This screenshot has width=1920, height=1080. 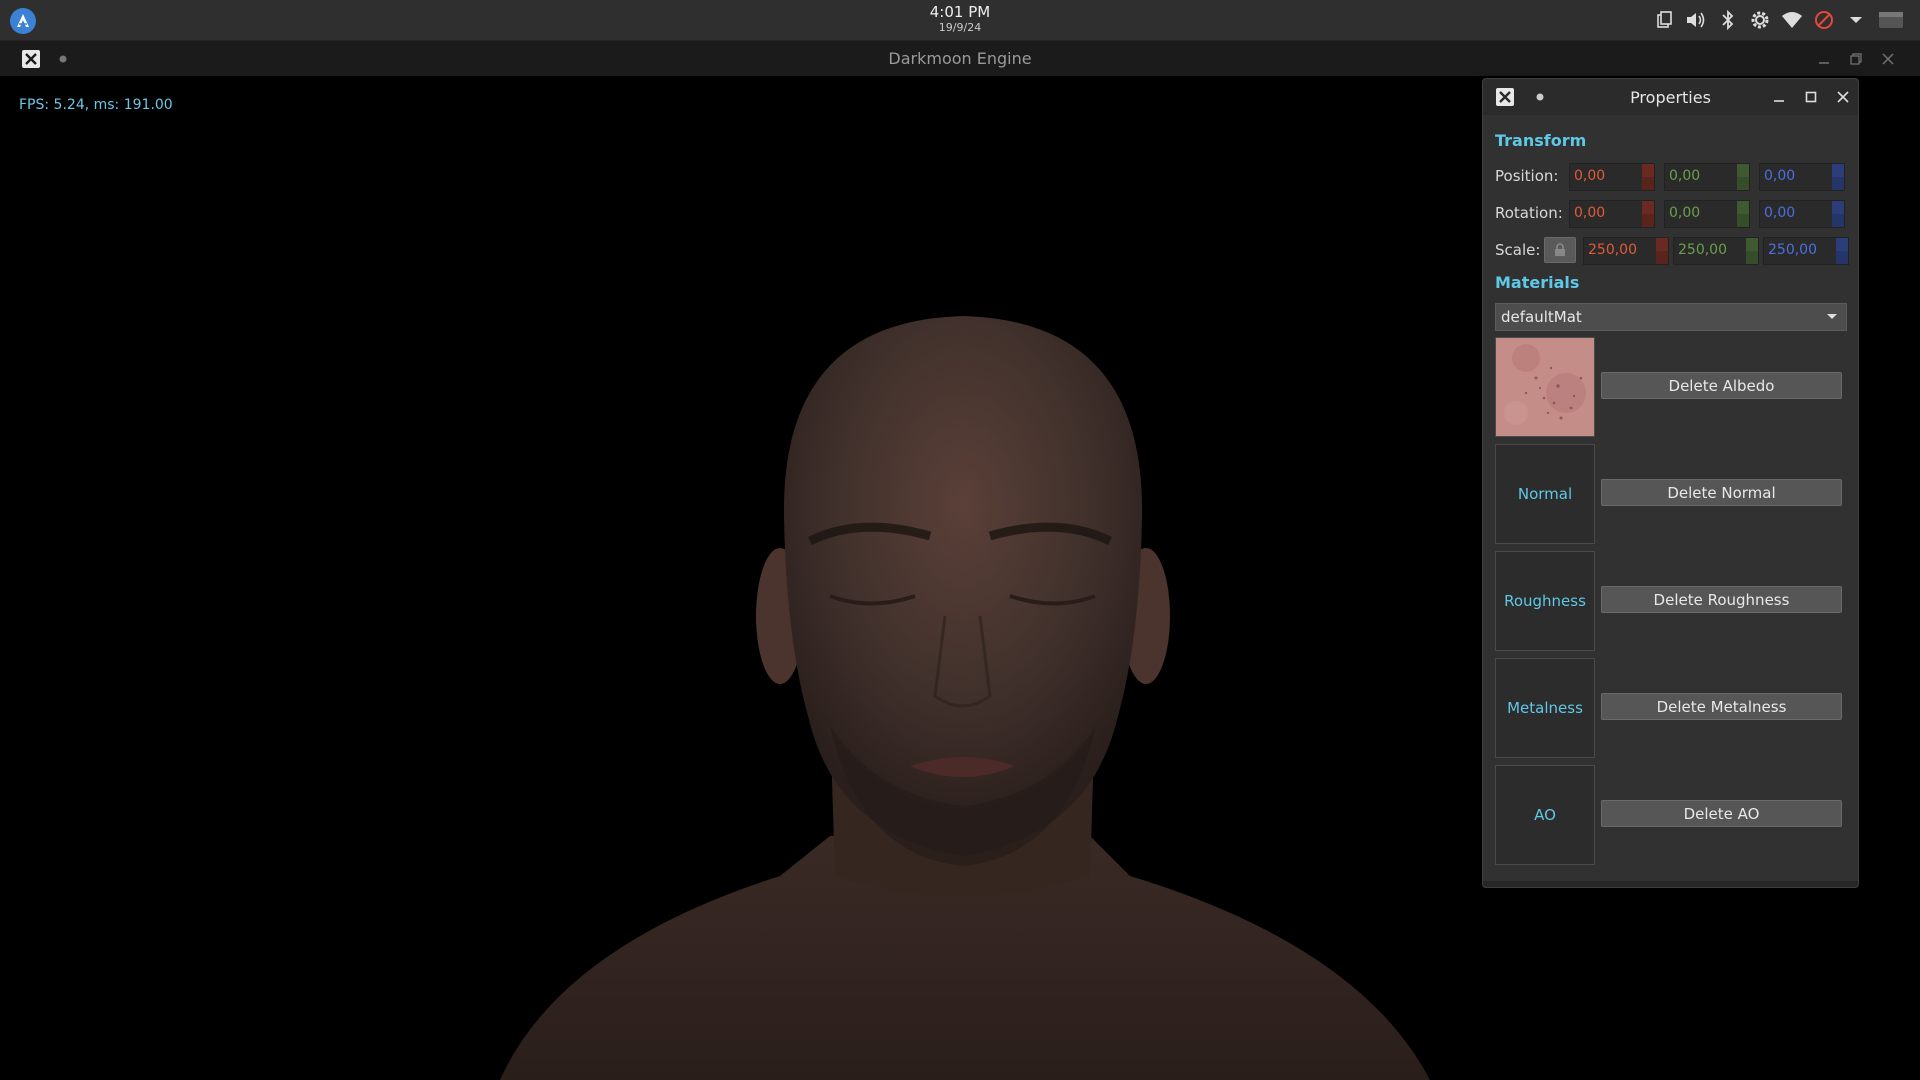 I want to click on no-sign-icon, so click(x=1824, y=20).